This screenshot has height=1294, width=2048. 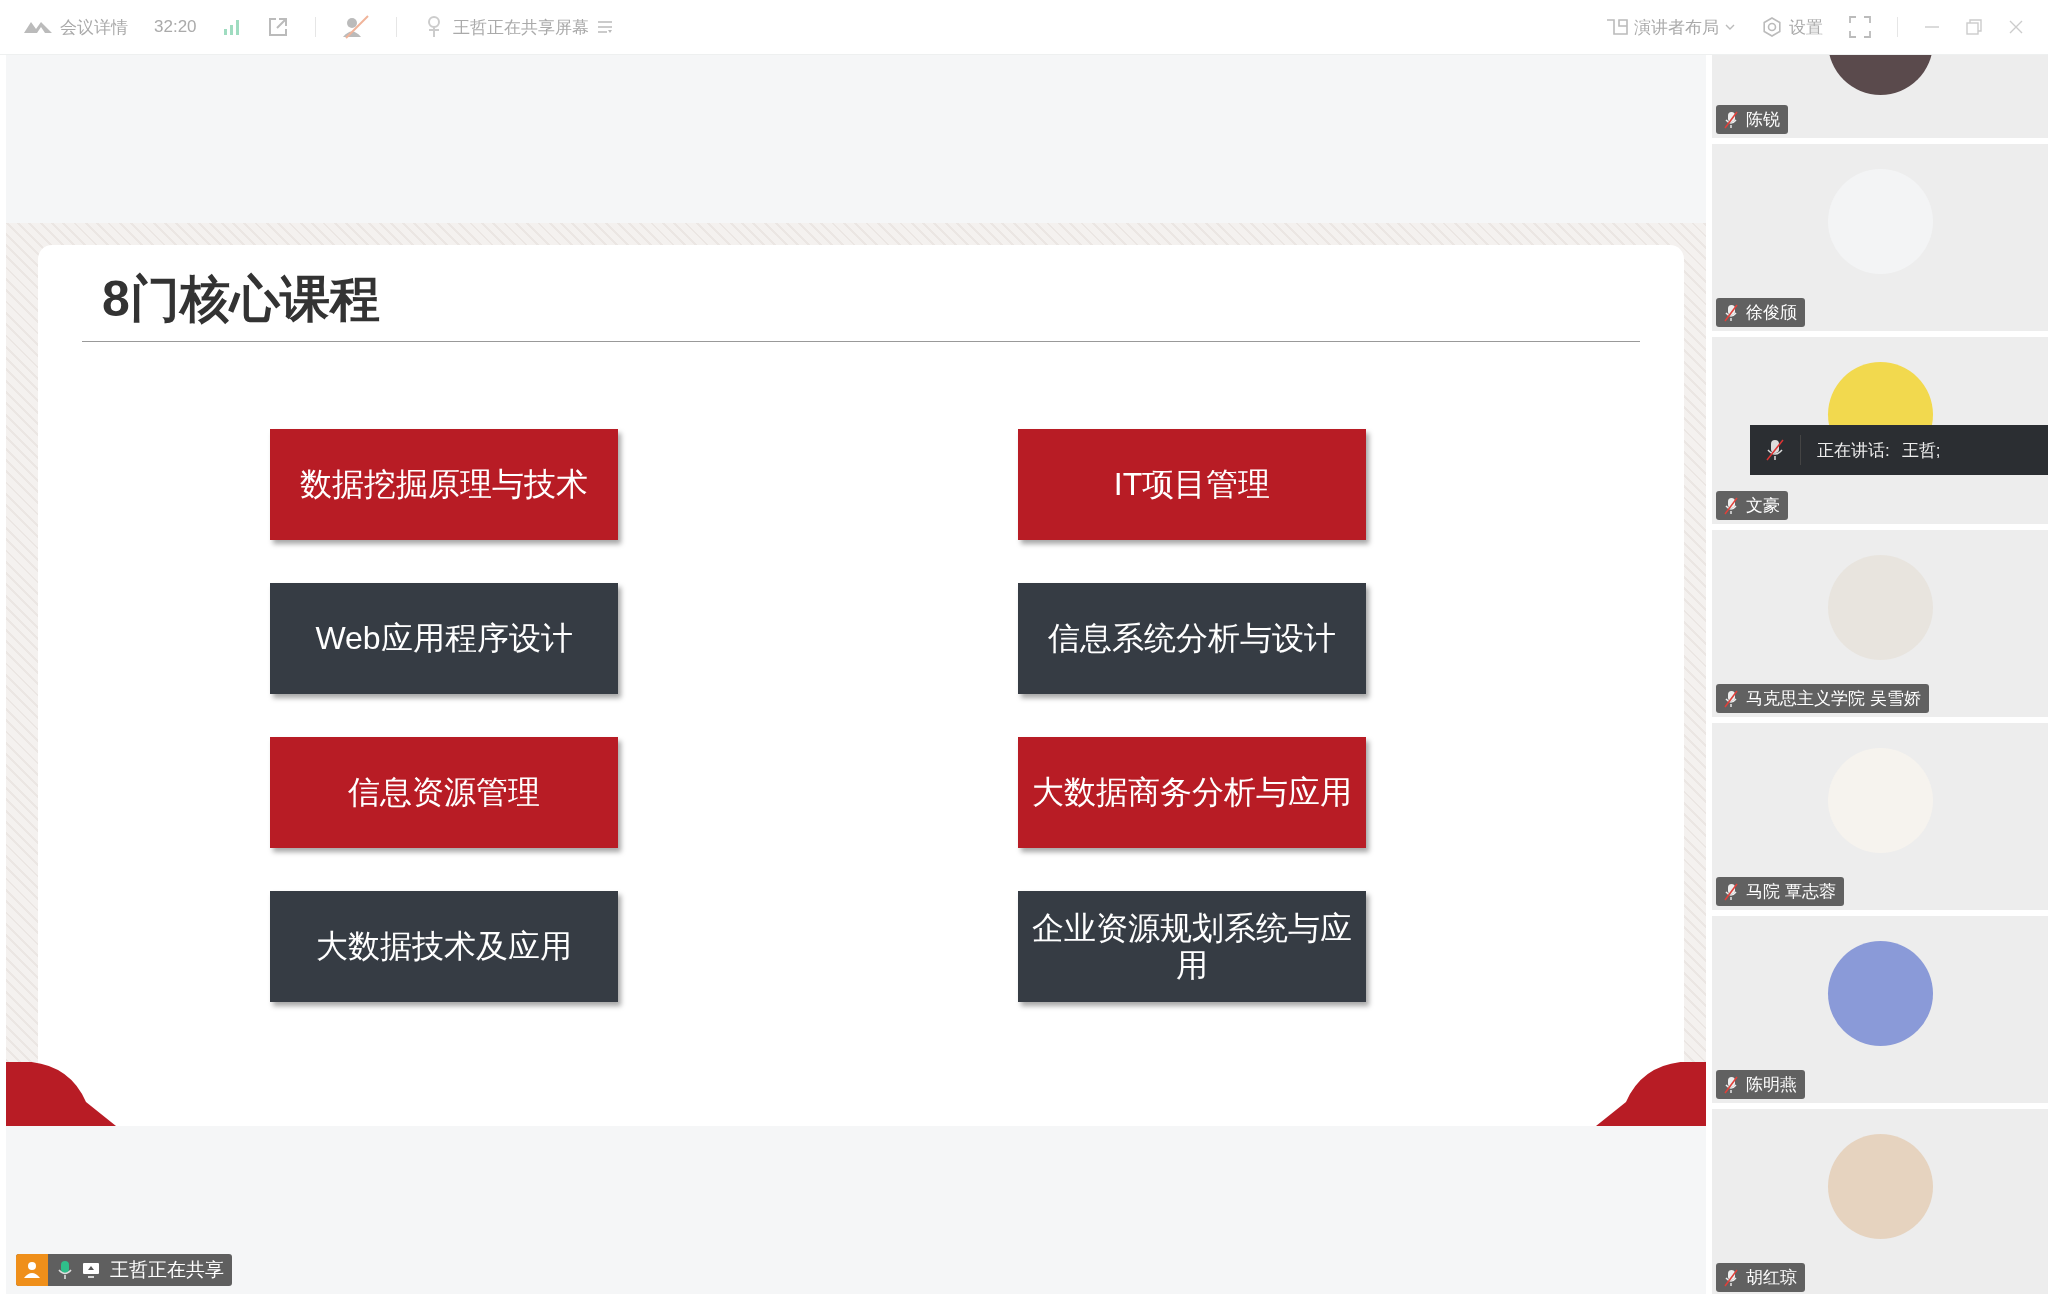 I want to click on course-tile: 大数据商务分析与应用, so click(x=1192, y=792).